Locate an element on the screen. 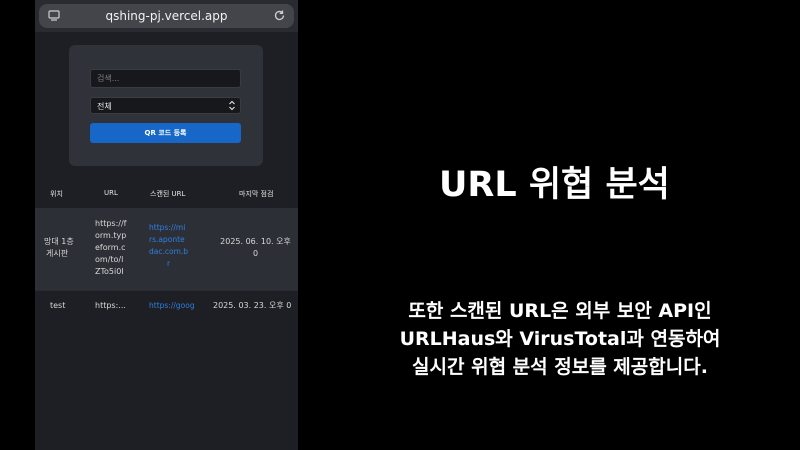 The height and width of the screenshot is (450, 800). row1-url-line: orm.typ is located at coordinates (111, 235).